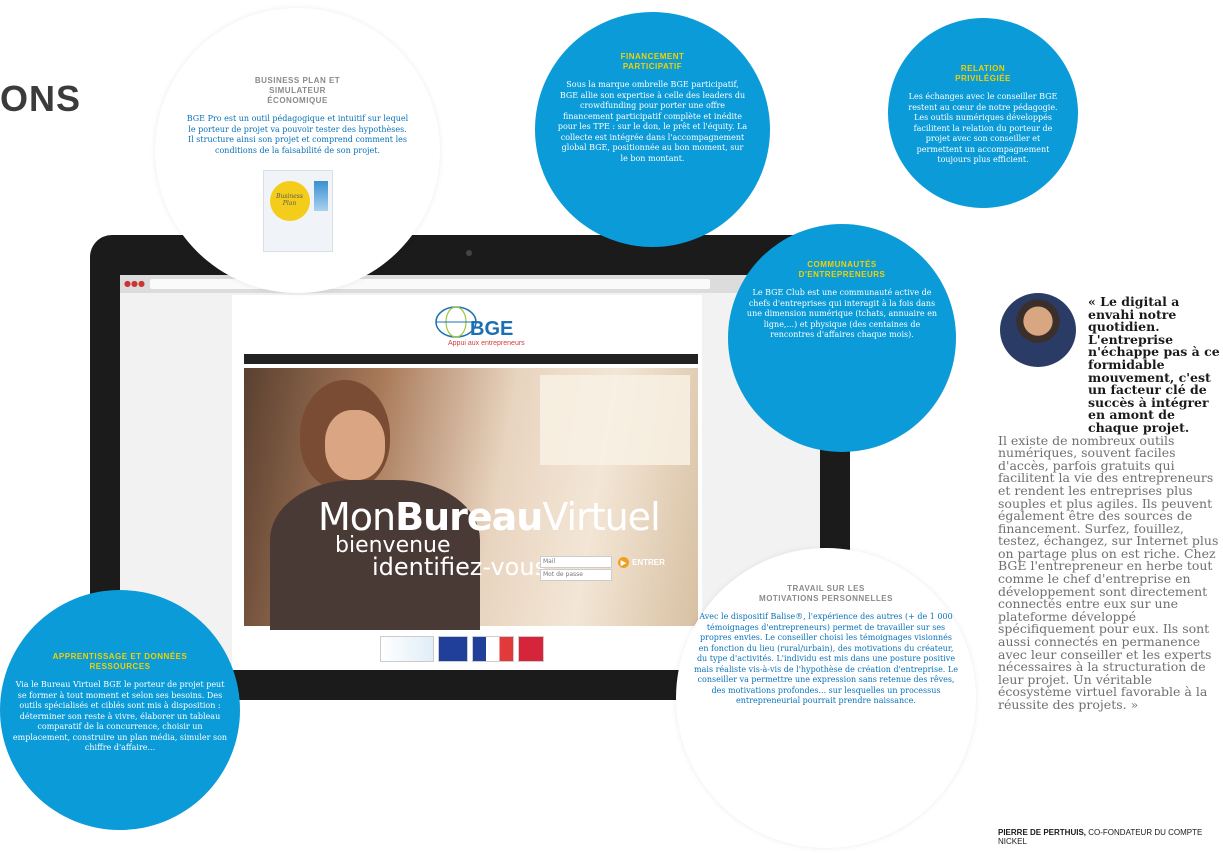 The height and width of the screenshot is (853, 1223). I want to click on bge-tagline: Appui aux entrepreneurs, so click(486, 343).